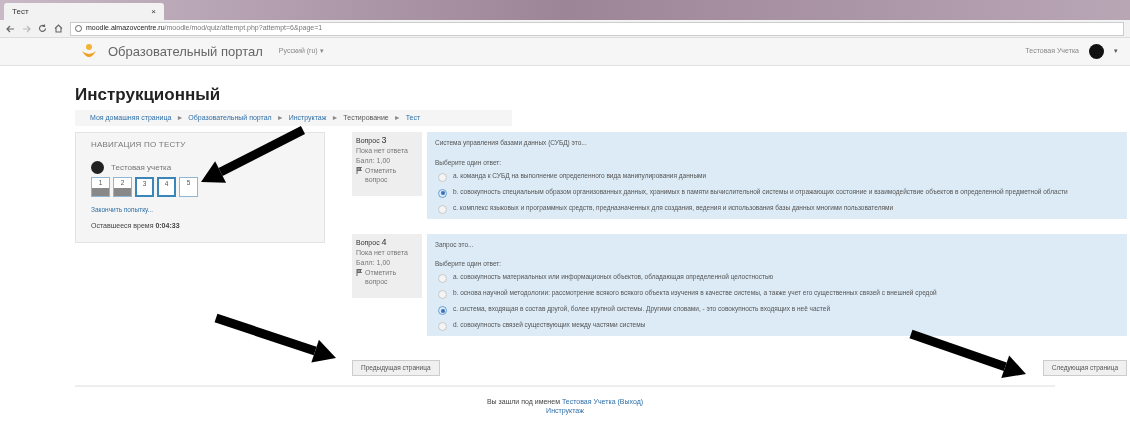 The image size is (1130, 432). I want to click on user-name: Тестовая учетка, so click(141, 167).